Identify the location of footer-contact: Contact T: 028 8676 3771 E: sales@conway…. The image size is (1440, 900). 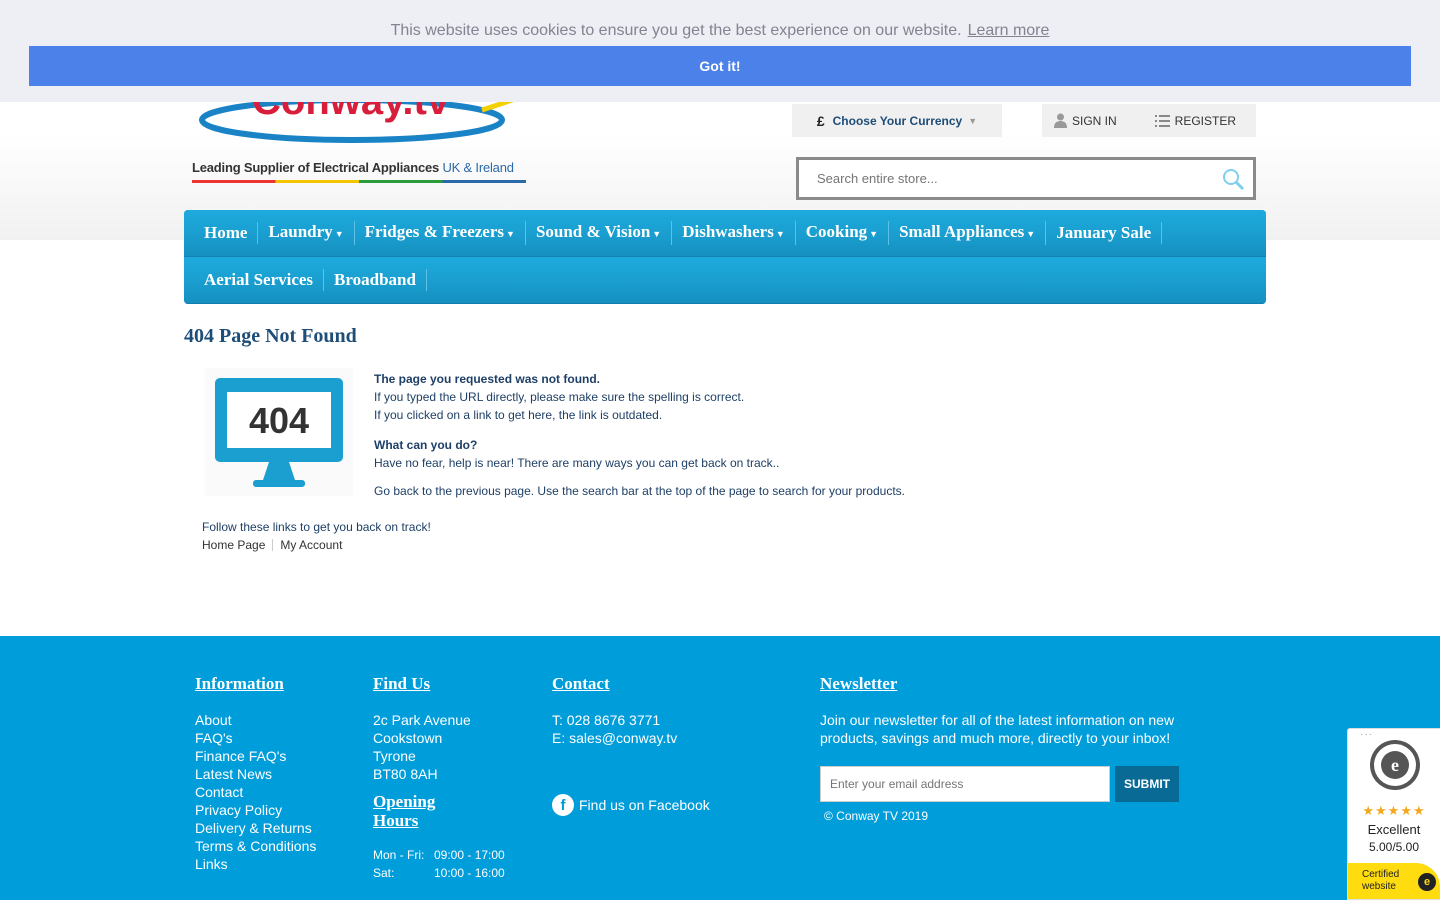
(631, 745).